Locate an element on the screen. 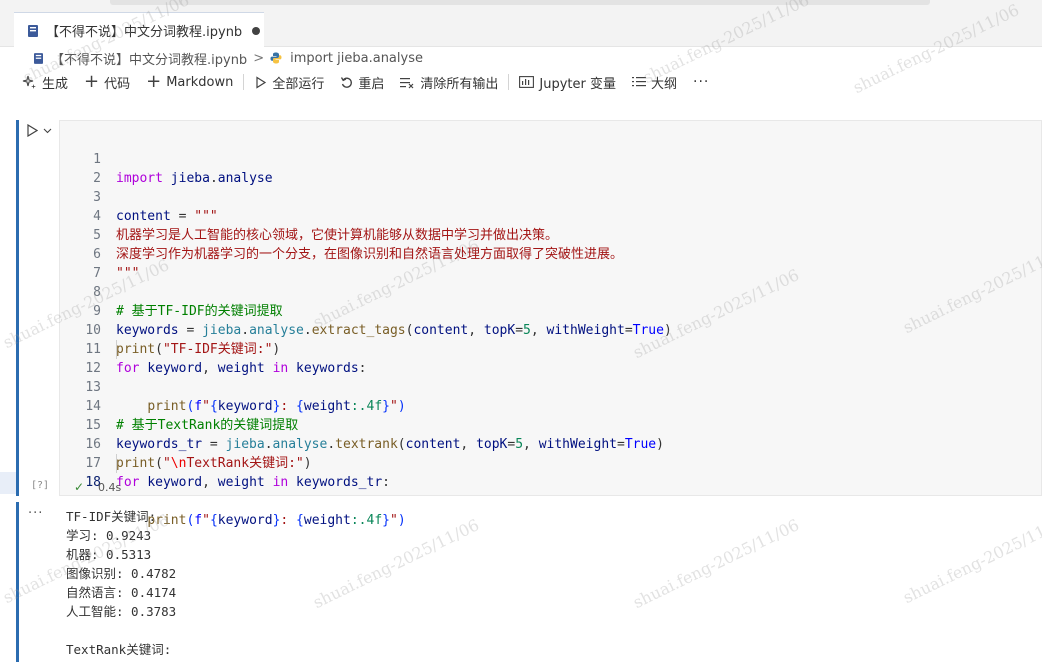  window-top-strip is located at coordinates (521, 6).